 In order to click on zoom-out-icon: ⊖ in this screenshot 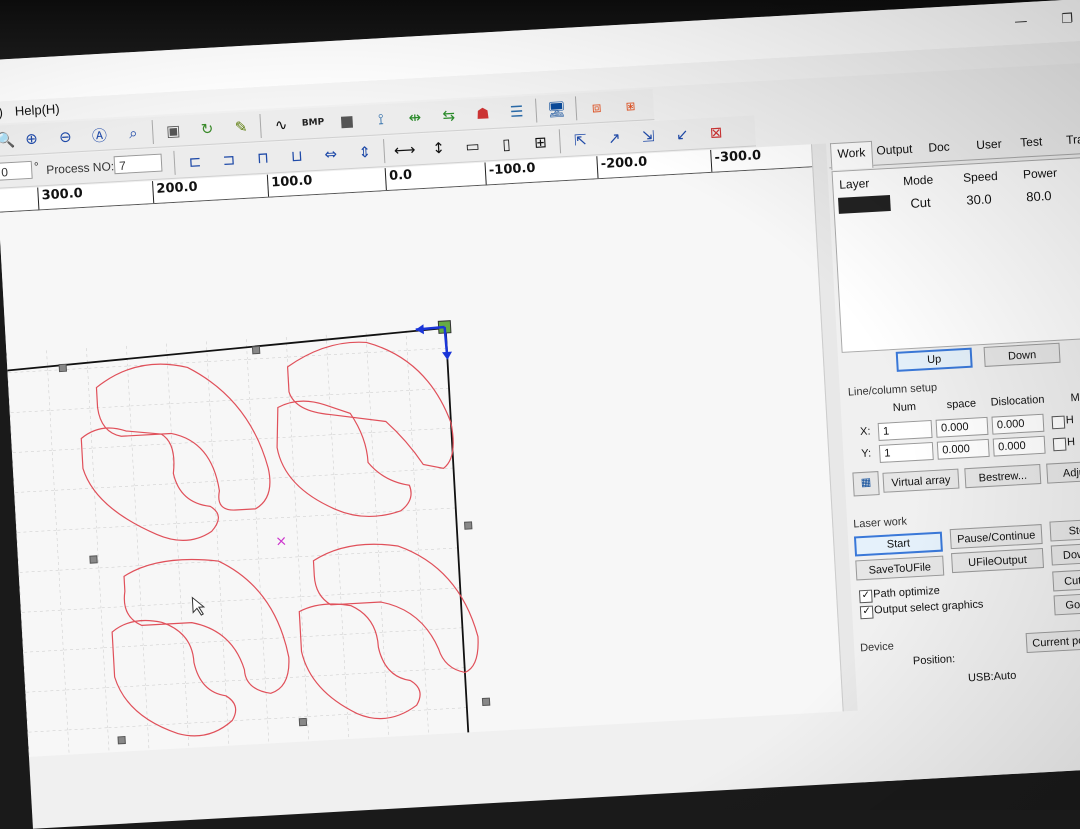, I will do `click(65, 136)`.